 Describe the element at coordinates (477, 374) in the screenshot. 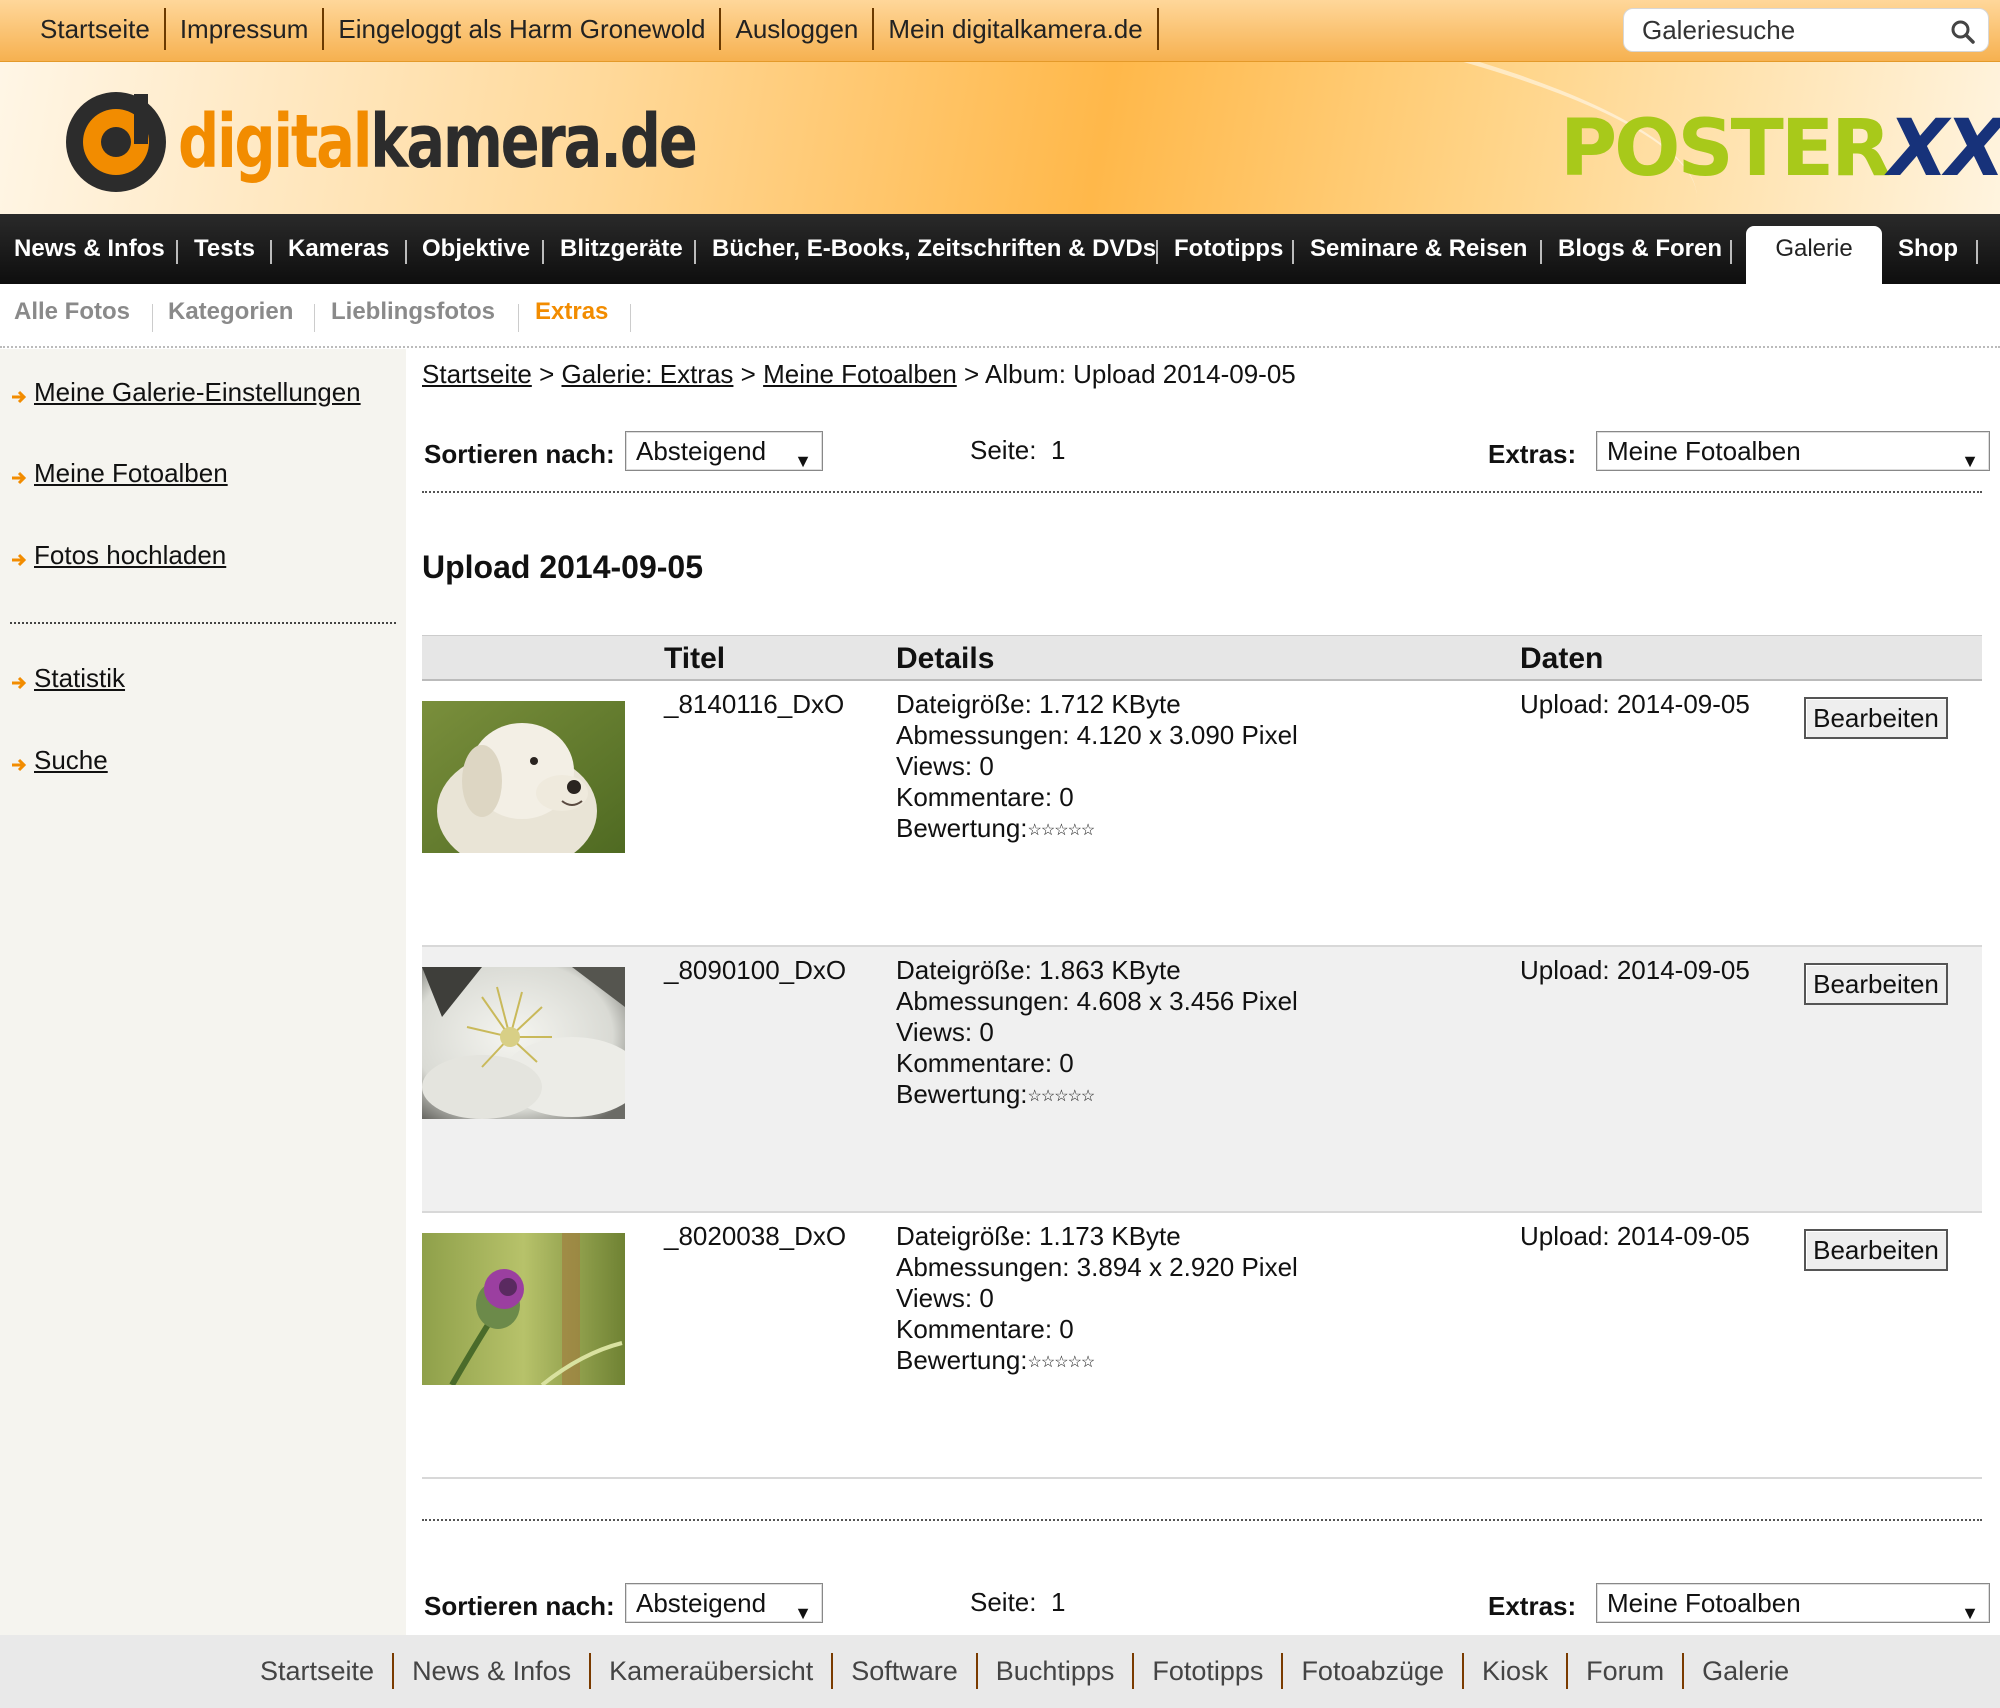

I see `breadcrumb-link-startseite: Startseite` at that location.